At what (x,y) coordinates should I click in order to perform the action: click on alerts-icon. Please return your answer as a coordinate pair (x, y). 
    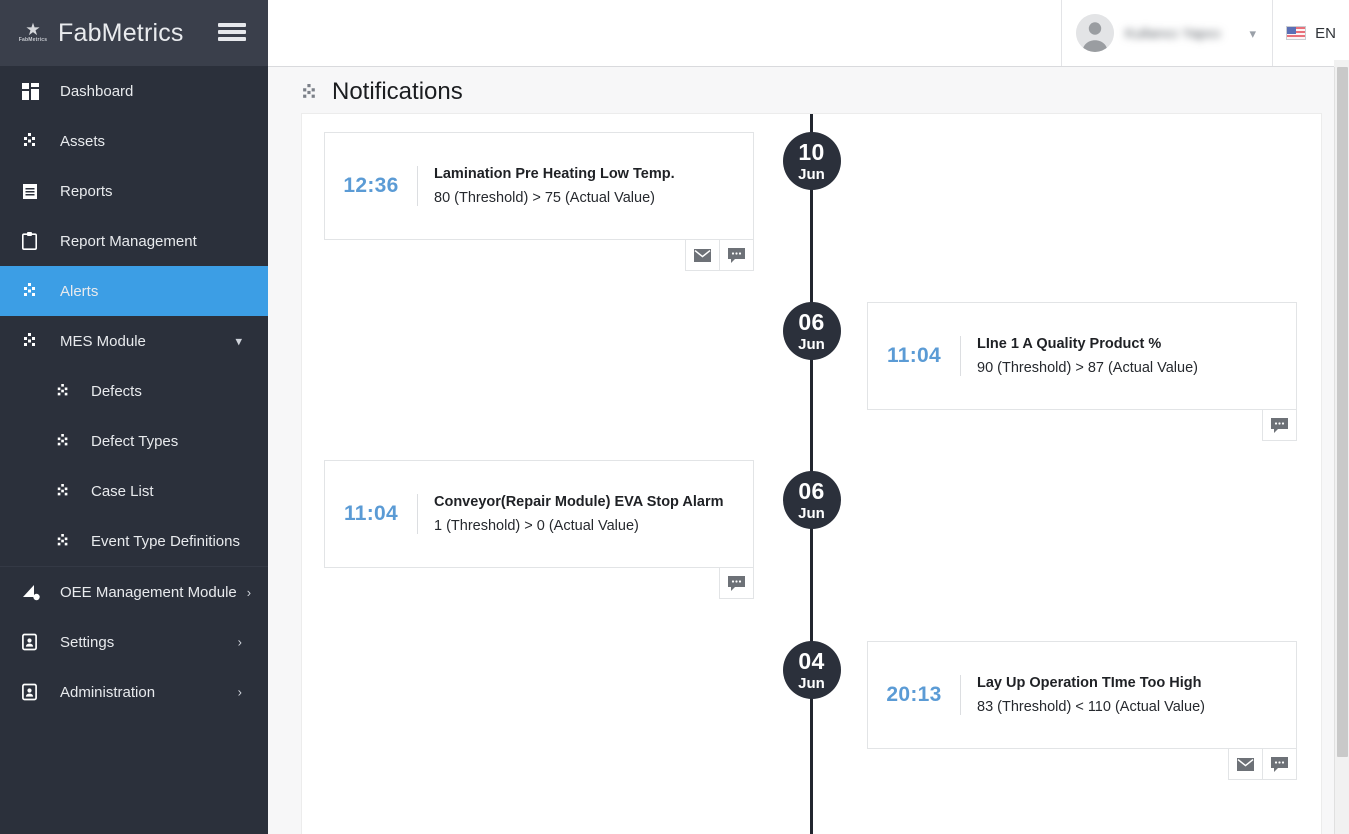
    Looking at the image, I should click on (36, 291).